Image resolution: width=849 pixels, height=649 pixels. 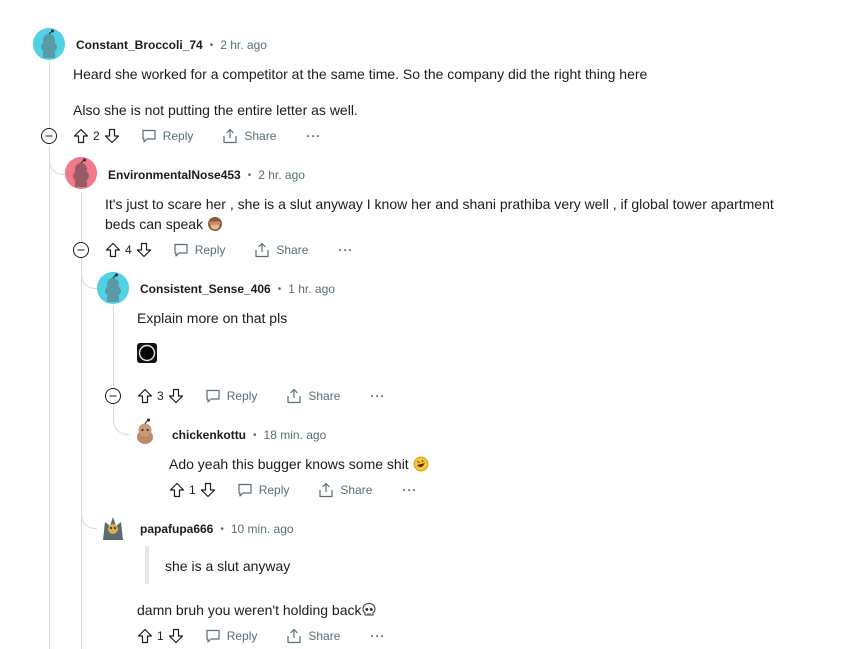 I want to click on comment-author: EnvironmentalNose453, so click(x=174, y=175).